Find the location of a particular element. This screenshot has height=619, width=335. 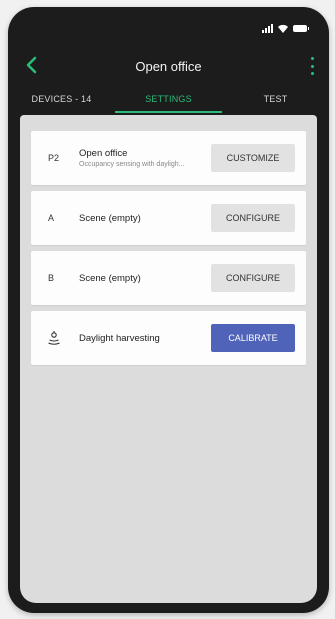

status-icons is located at coordinates (285, 28).